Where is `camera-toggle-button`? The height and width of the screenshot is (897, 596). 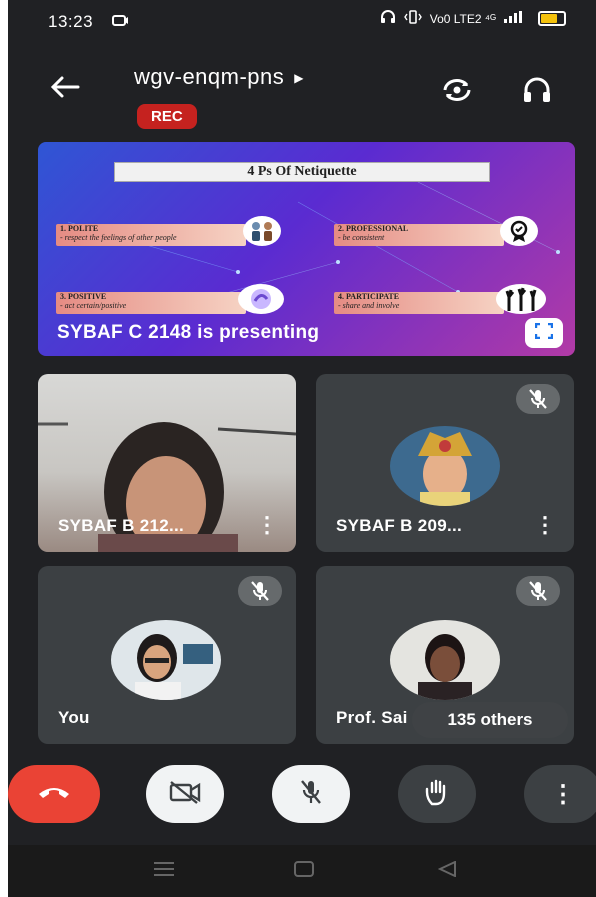 camera-toggle-button is located at coordinates (185, 794).